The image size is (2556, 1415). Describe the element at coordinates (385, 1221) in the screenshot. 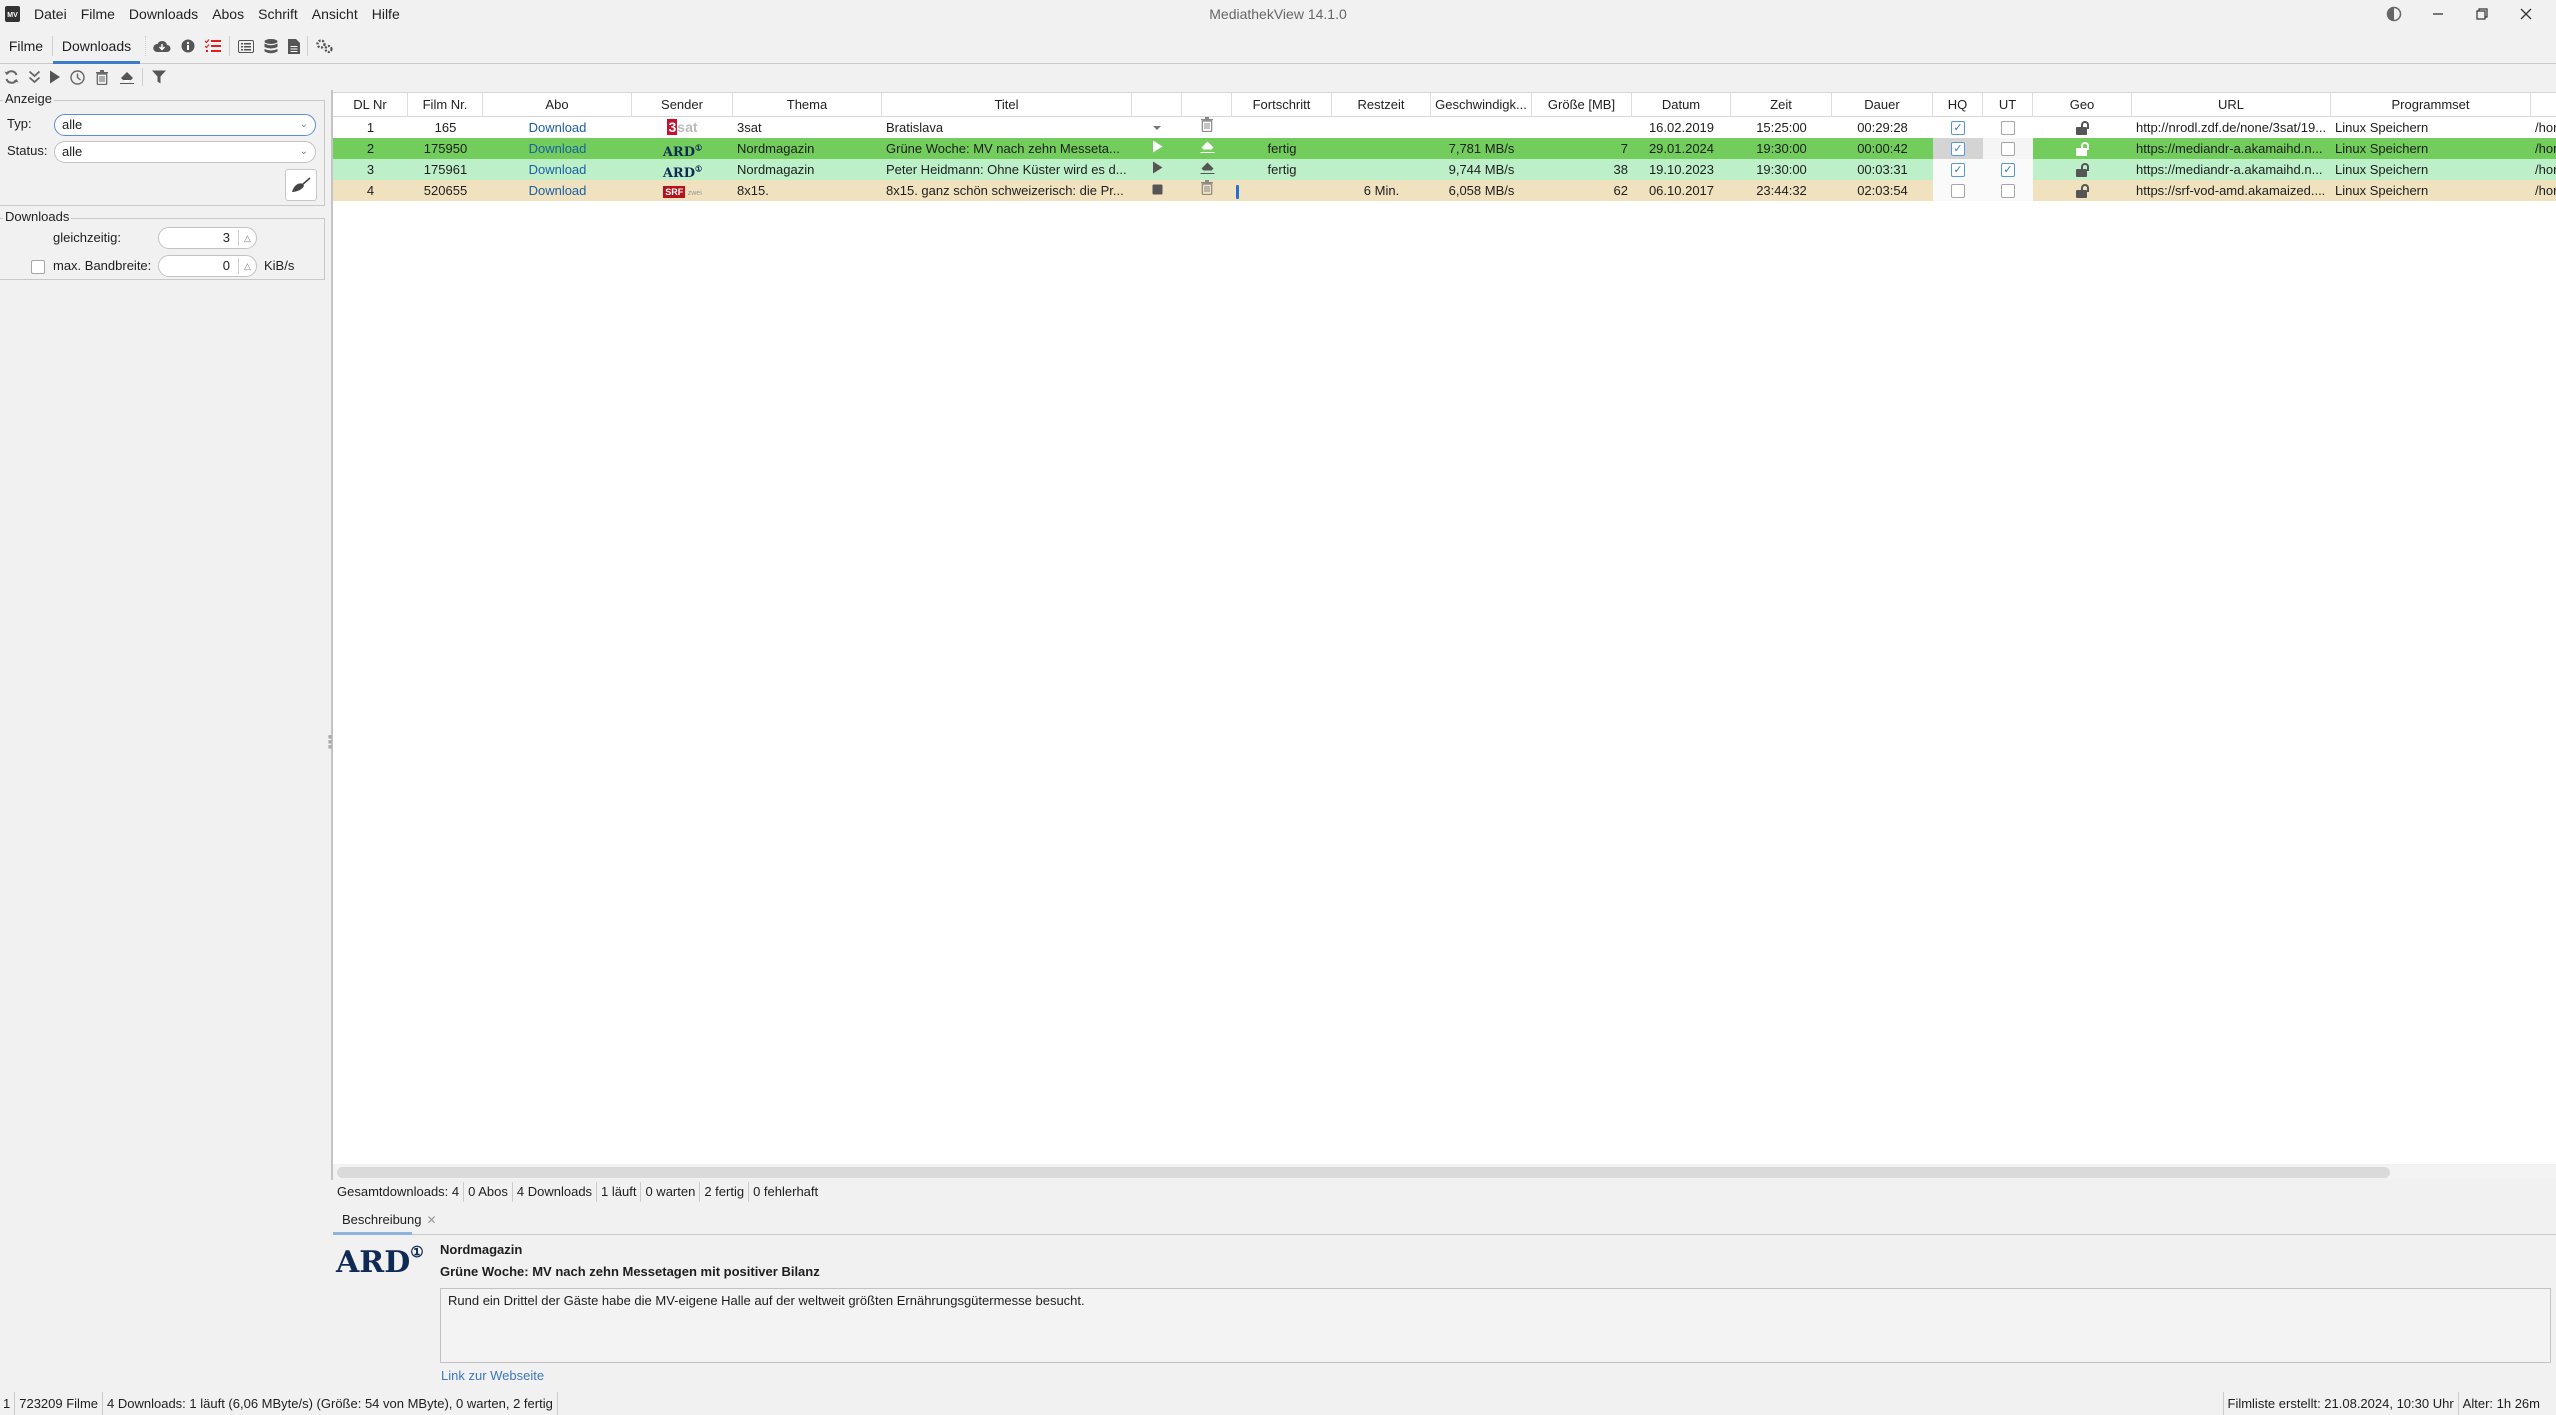

I see `tab-beschreibung: Beschreibung ✕` at that location.